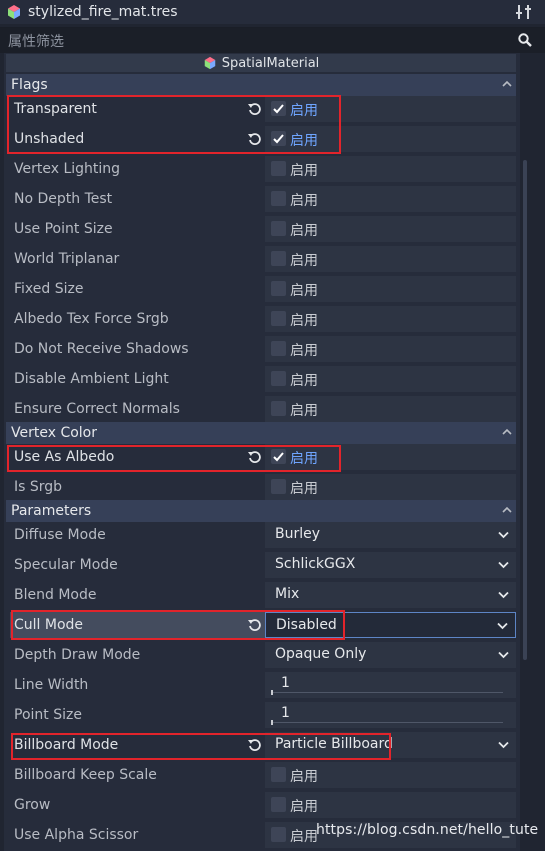 The height and width of the screenshot is (851, 545). Describe the element at coordinates (390, 595) in the screenshot. I see `blend-mode-dropdown: Mix` at that location.